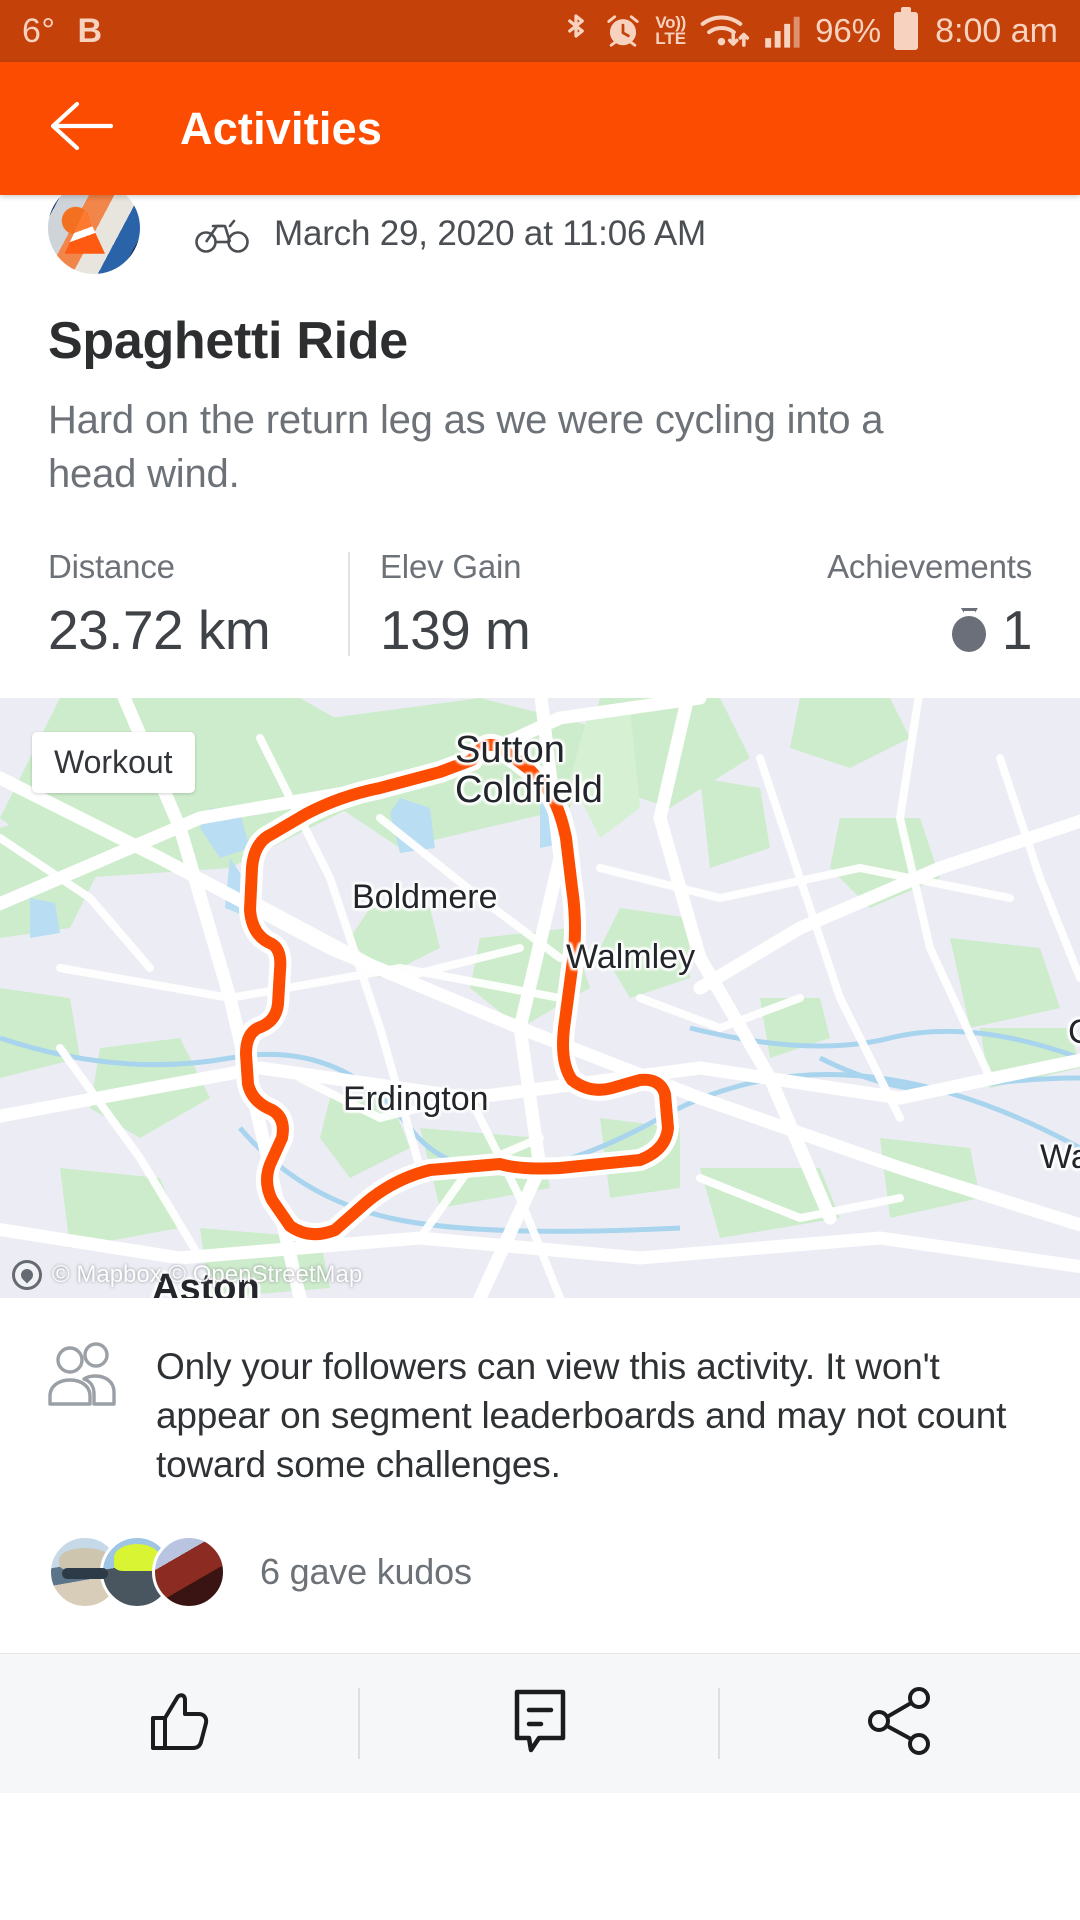 This screenshot has width=1080, height=1920. I want to click on kudos-avatar, so click(189, 1572).